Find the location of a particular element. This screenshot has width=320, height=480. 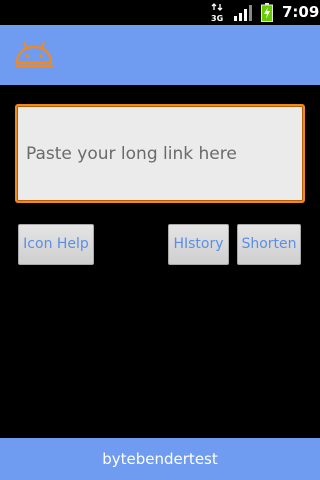

status-clock: 7:09 is located at coordinates (301, 12).